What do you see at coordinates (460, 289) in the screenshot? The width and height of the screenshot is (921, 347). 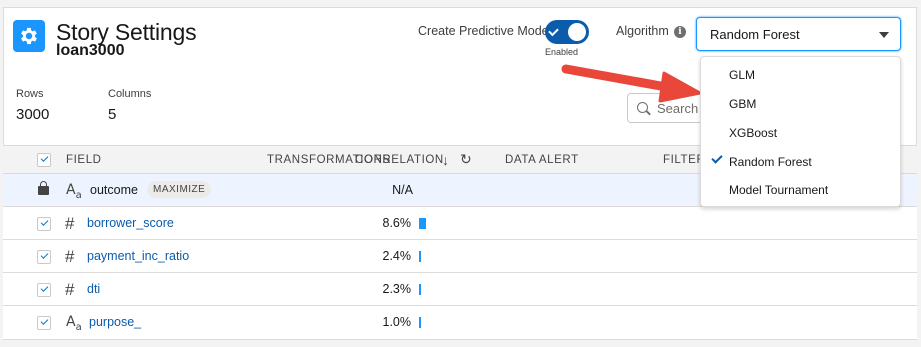 I see `table-row: # dti 2.3%` at bounding box center [460, 289].